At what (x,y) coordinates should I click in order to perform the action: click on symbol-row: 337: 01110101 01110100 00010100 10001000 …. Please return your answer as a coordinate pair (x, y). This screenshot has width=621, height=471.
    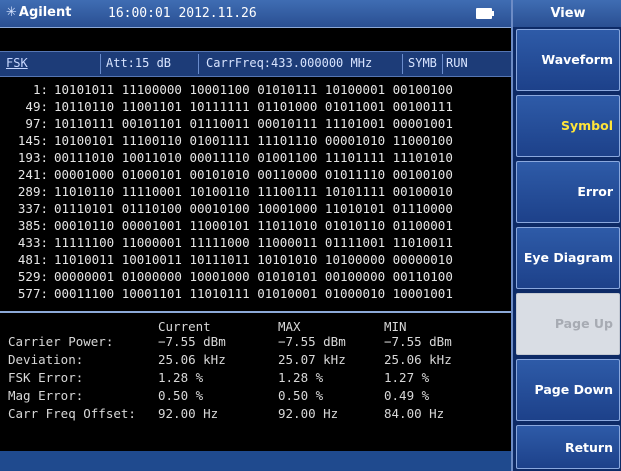
    Looking at the image, I should click on (226, 209).